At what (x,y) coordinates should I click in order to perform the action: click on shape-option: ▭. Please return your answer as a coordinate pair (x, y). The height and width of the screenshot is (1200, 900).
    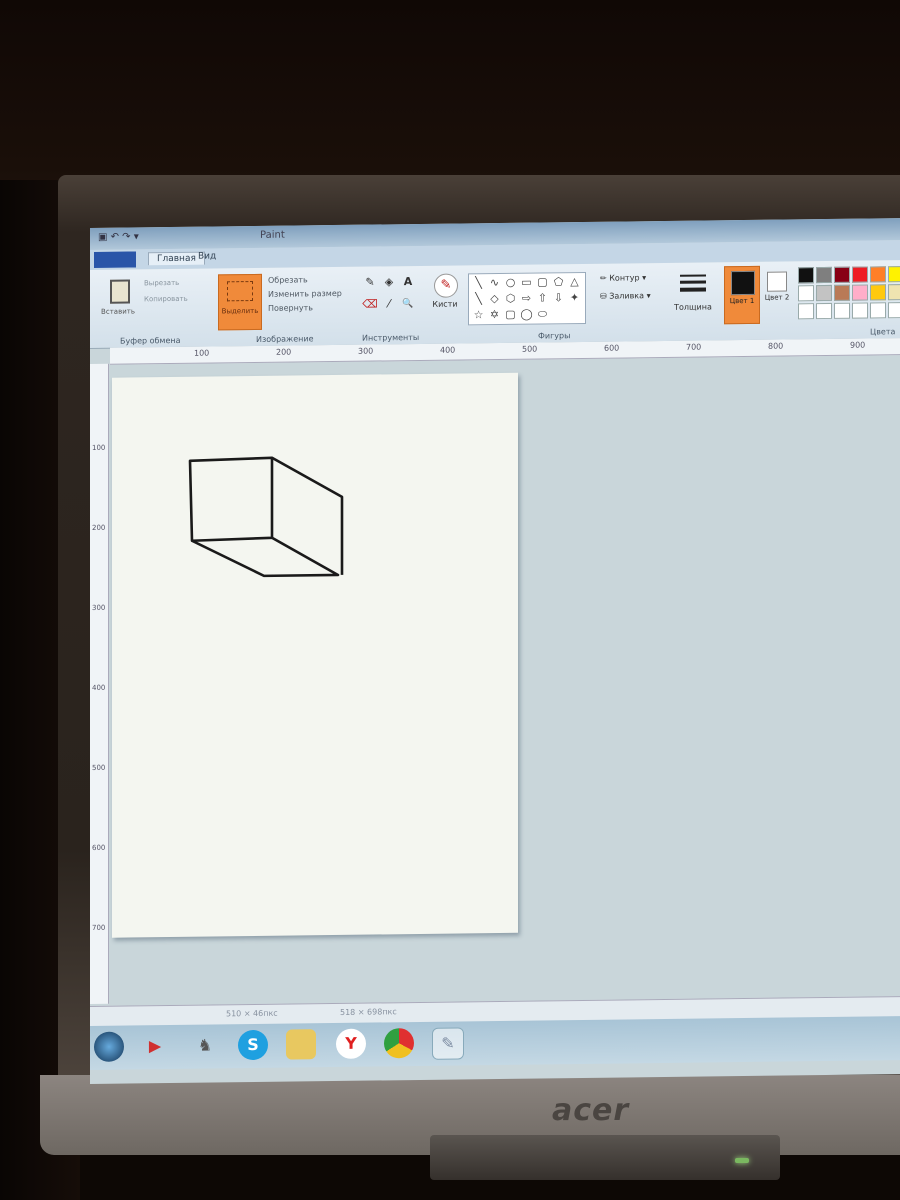
    Looking at the image, I should click on (526, 282).